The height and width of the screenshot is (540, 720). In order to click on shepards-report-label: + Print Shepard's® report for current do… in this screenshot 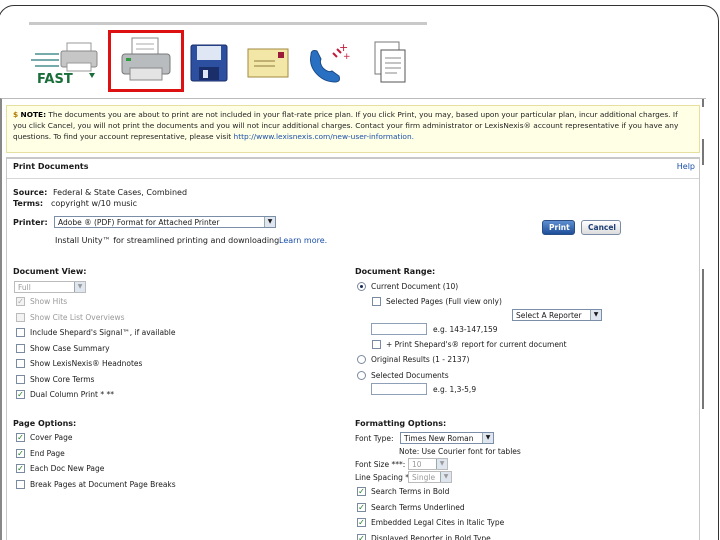, I will do `click(476, 344)`.